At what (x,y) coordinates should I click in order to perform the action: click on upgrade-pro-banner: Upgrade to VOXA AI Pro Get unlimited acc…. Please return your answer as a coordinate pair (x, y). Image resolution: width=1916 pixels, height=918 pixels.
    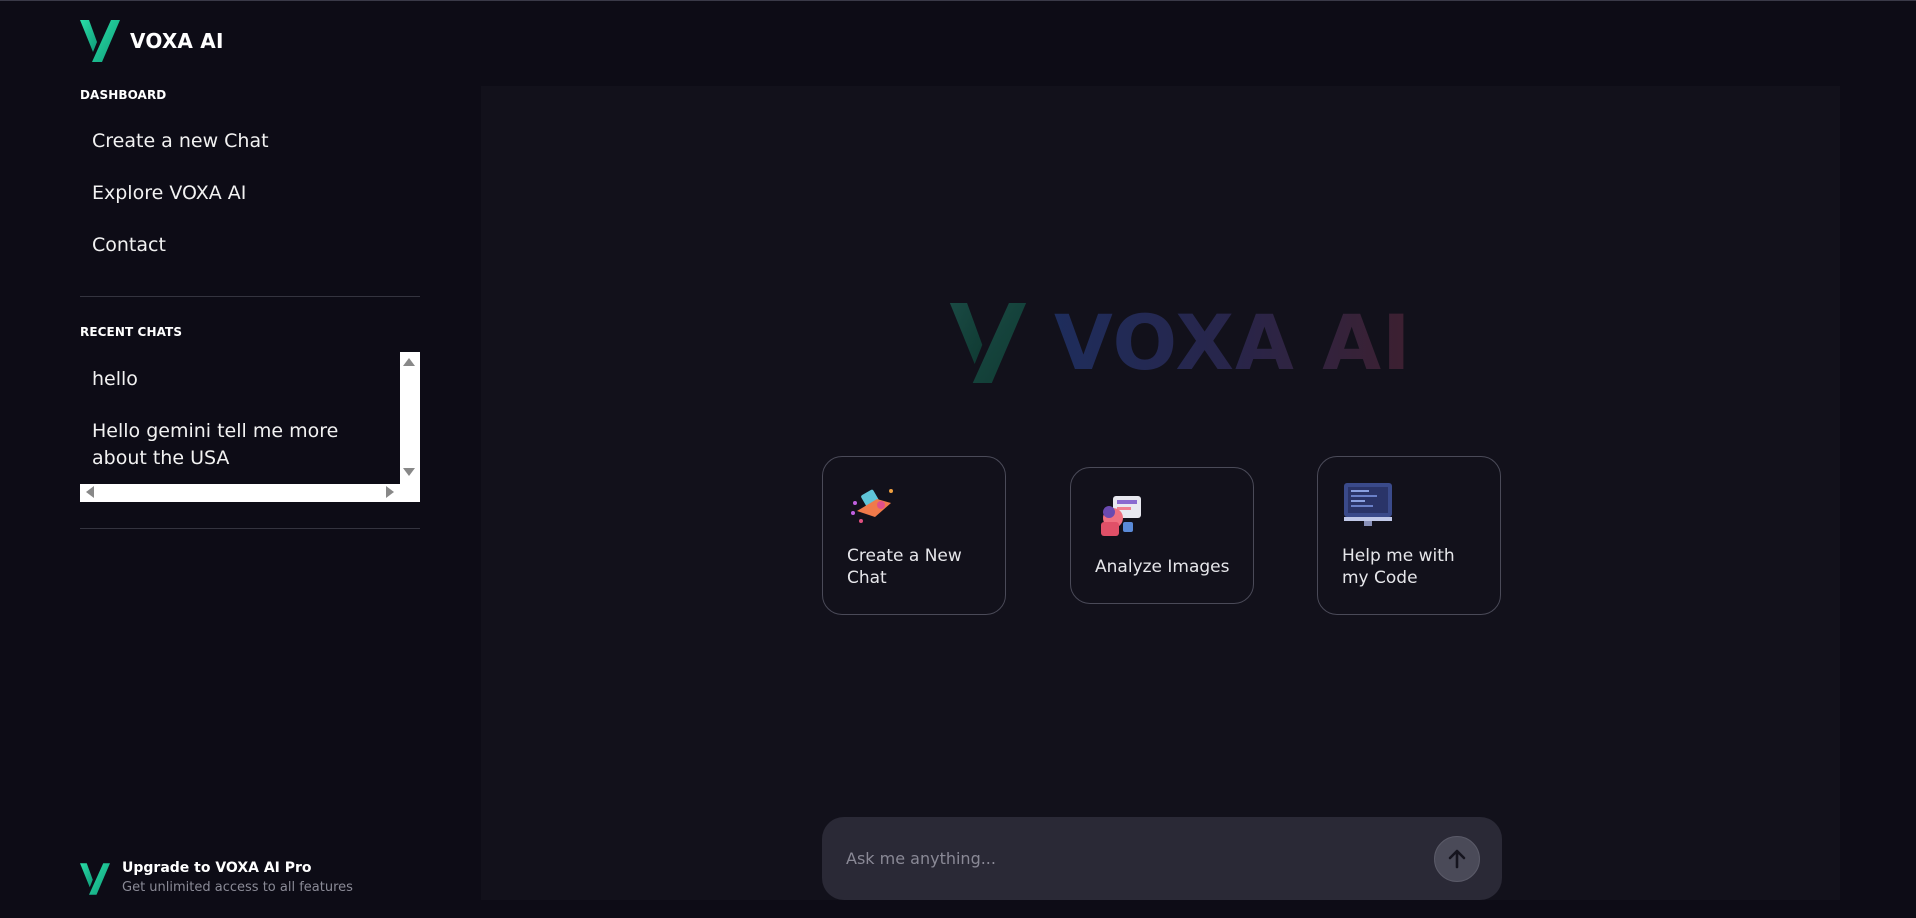
    Looking at the image, I should click on (216, 877).